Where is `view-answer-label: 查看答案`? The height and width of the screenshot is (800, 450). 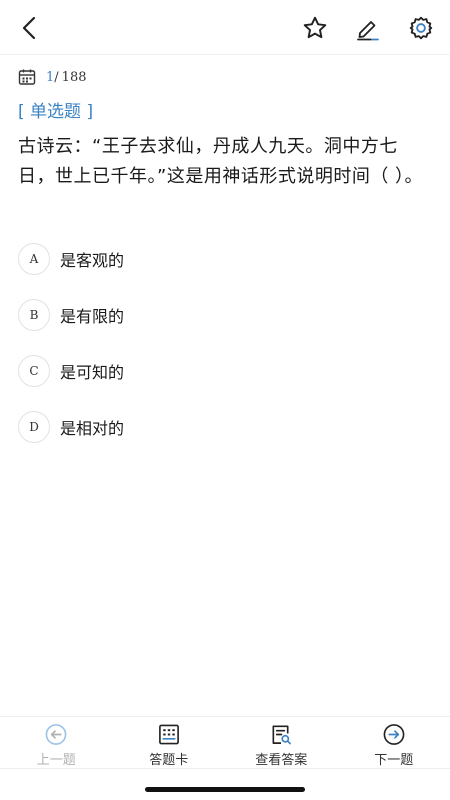 view-answer-label: 查看答案 is located at coordinates (281, 760).